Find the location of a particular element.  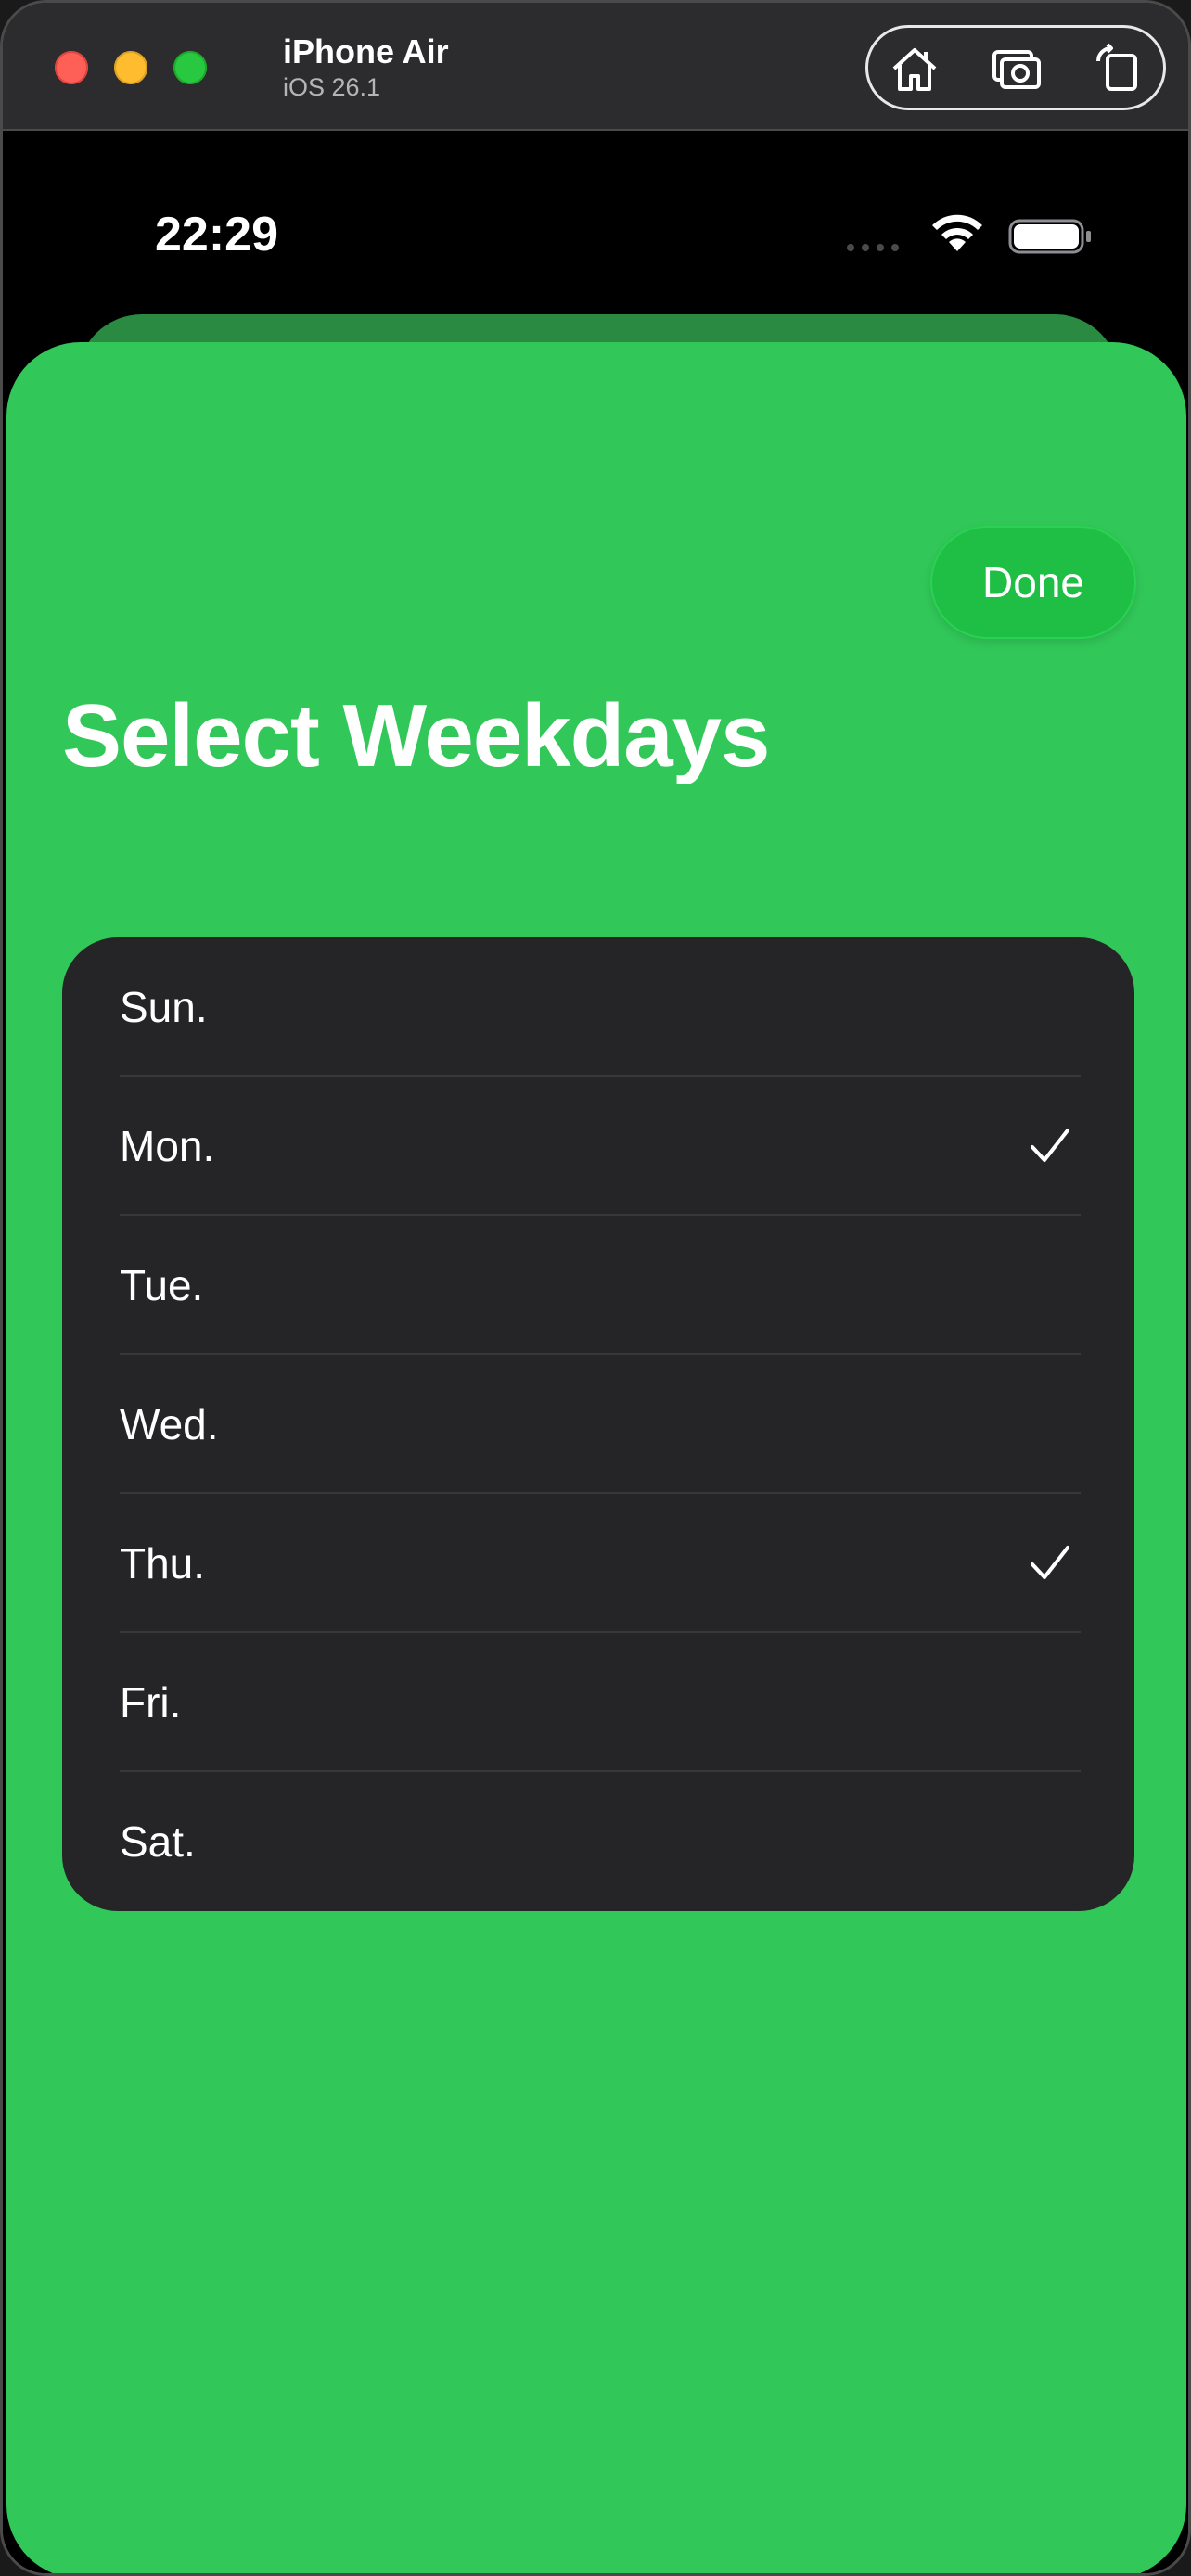

weekday-row-sun: Sun. is located at coordinates (598, 1007).